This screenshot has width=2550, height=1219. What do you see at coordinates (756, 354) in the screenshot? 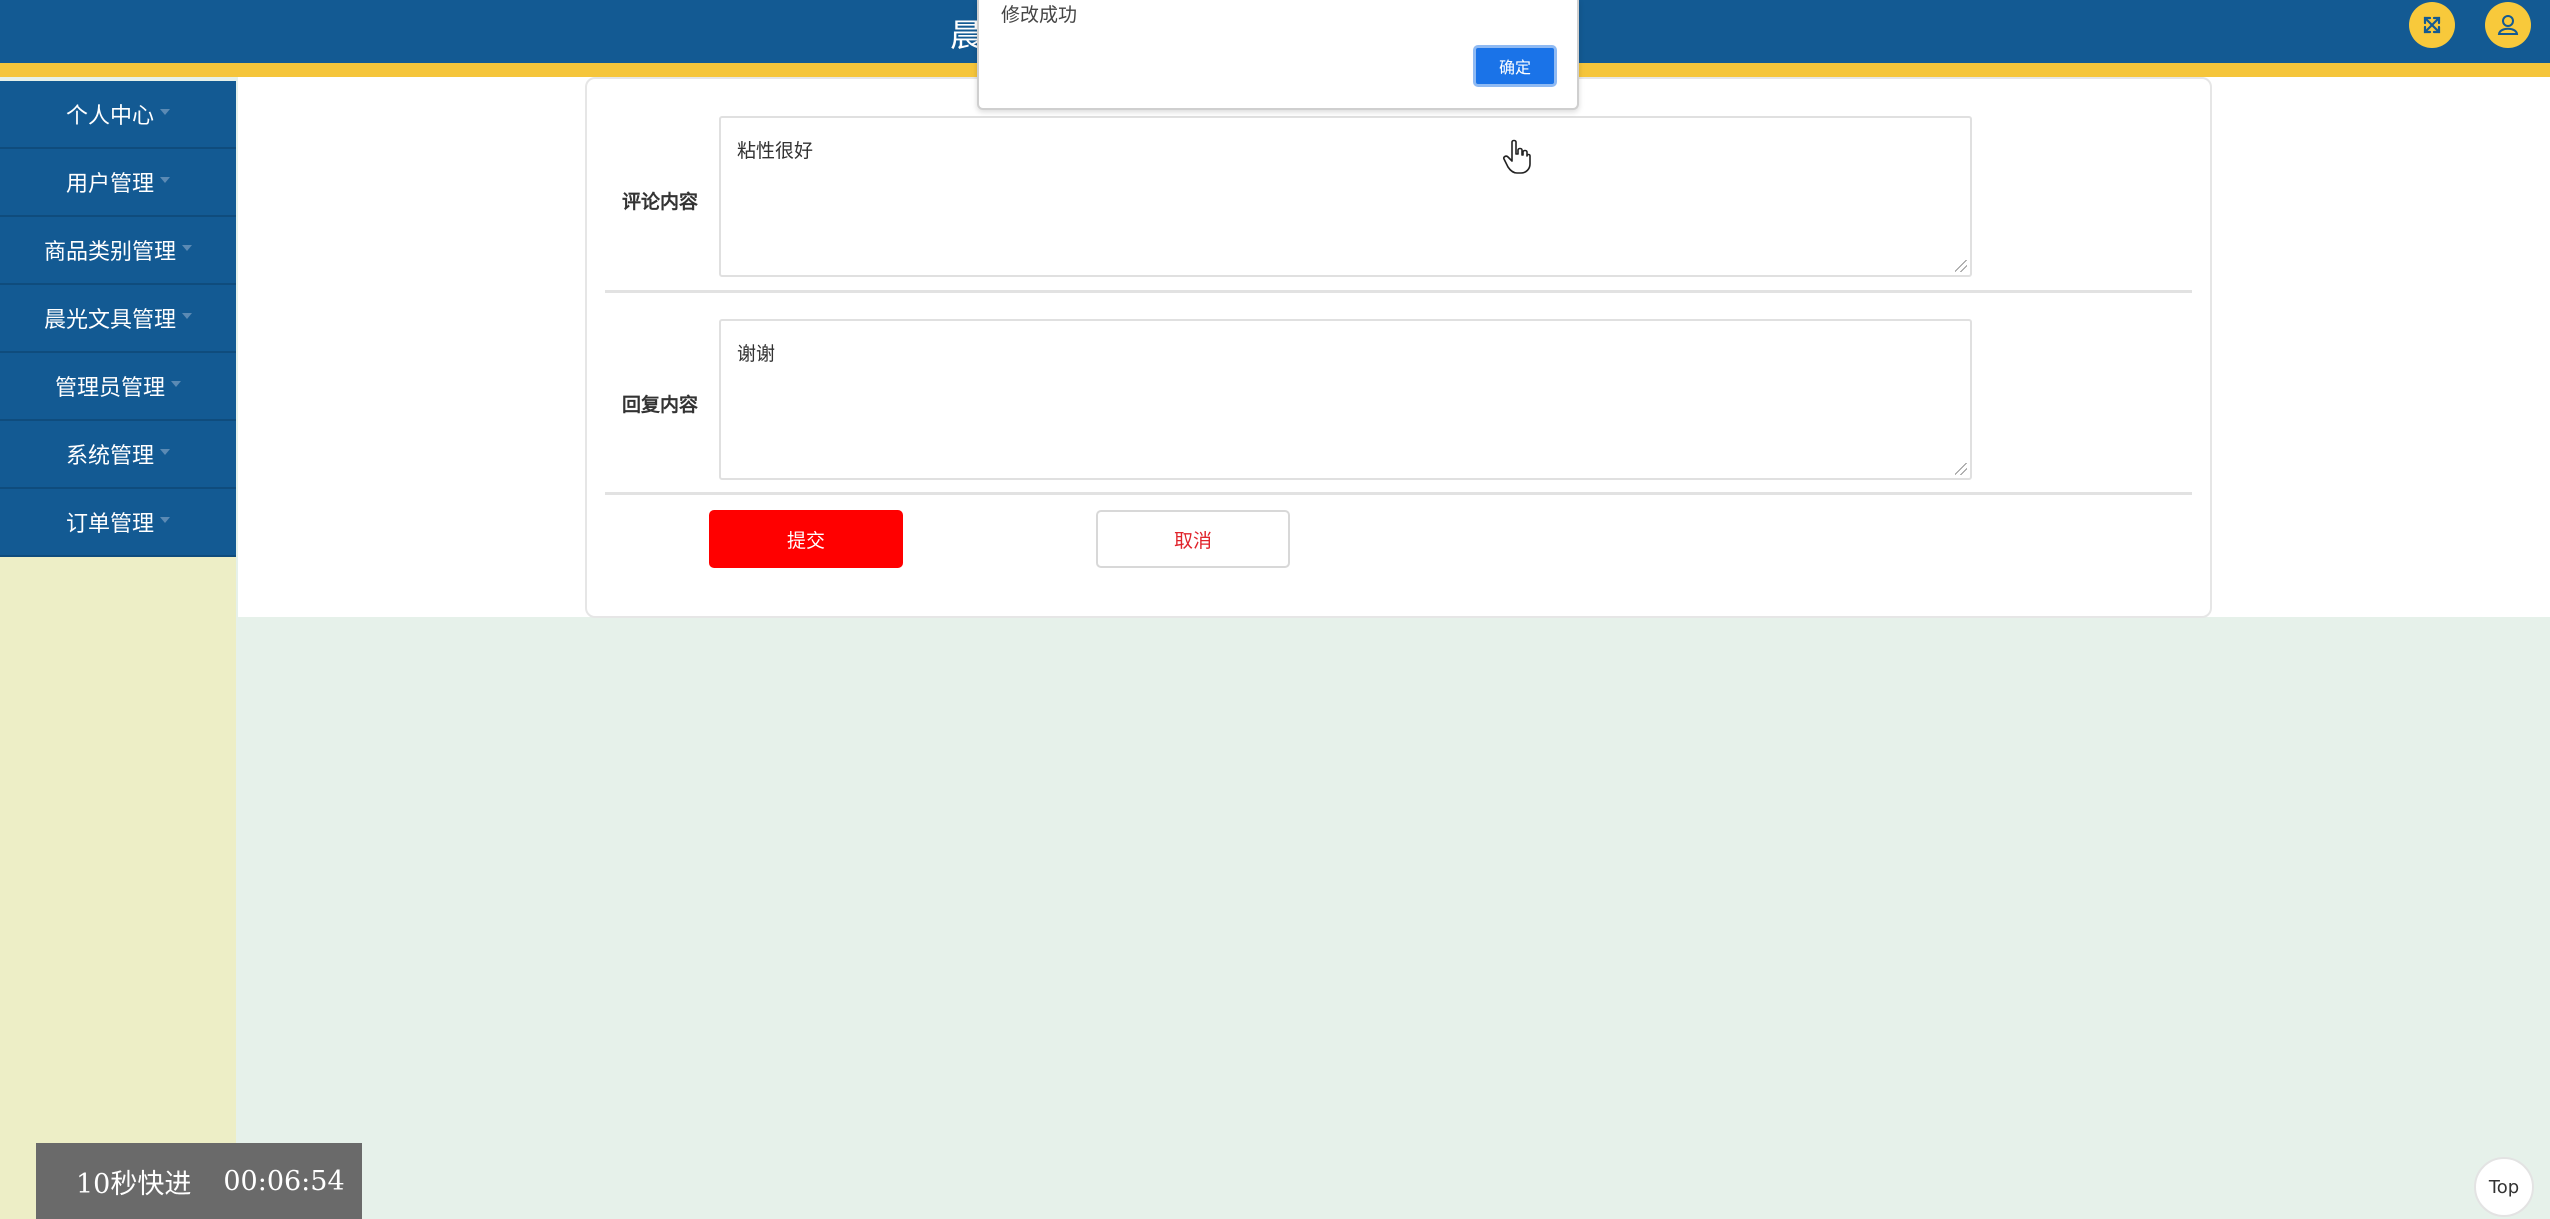
I see `reply-text: 谢谢` at bounding box center [756, 354].